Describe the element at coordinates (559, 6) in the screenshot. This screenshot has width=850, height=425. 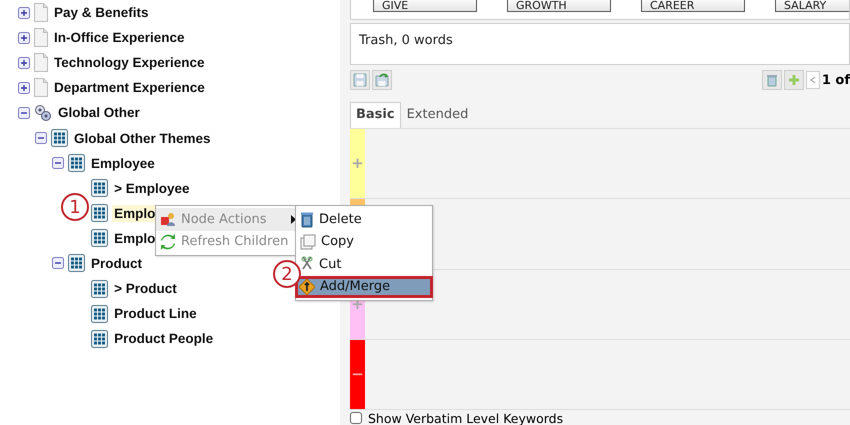
I see `category-button: GROWTH` at that location.